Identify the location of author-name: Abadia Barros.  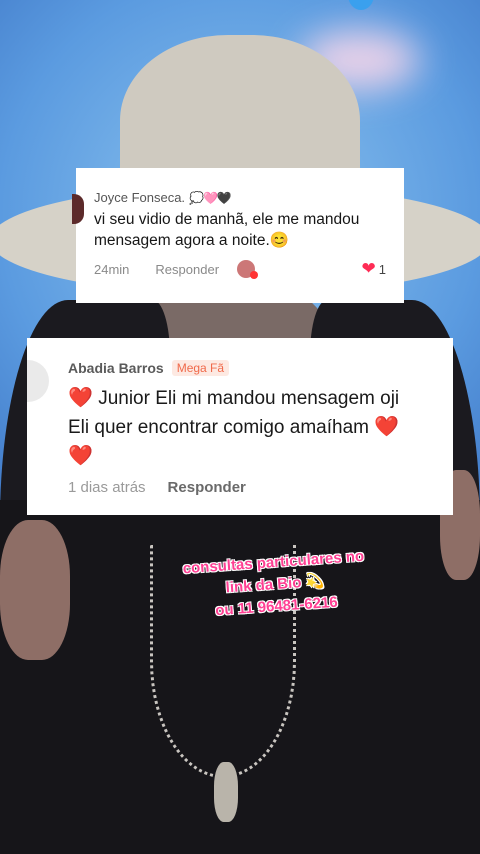
(116, 368).